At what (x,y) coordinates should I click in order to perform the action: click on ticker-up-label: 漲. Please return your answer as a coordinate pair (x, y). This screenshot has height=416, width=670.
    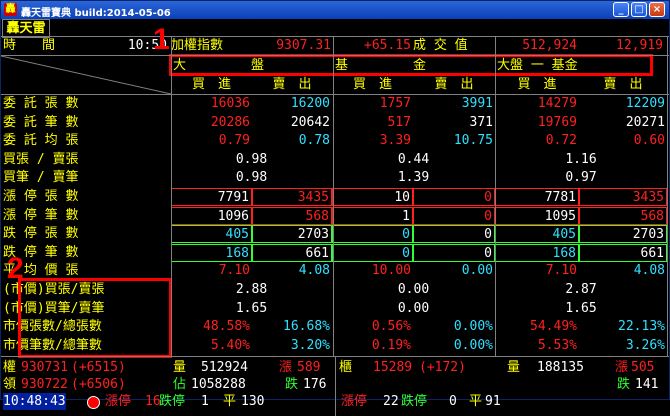
    Looking at the image, I should click on (286, 367).